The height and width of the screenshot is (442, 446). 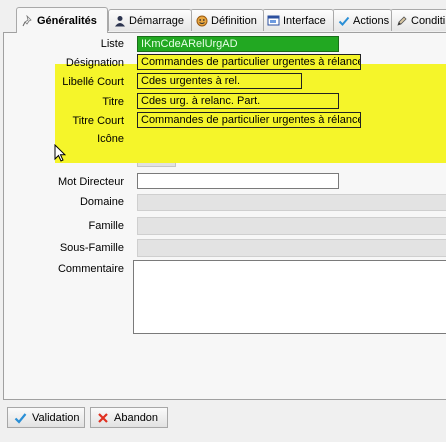 I want to click on sous-famille-label: Sous-Famille, so click(x=91, y=248).